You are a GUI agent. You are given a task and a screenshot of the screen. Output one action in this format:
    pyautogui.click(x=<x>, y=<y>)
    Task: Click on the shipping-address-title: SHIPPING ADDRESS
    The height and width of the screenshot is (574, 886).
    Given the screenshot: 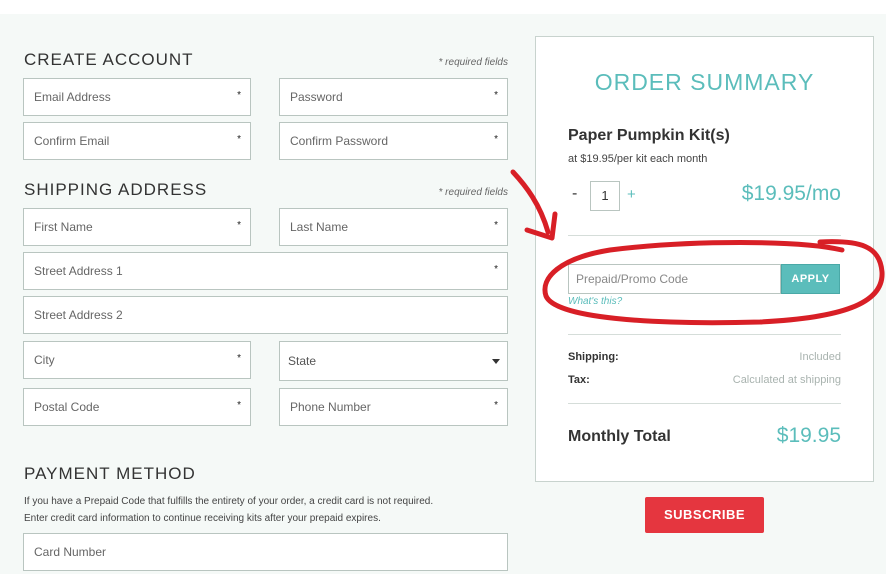 What is the action you would take?
    pyautogui.click(x=116, y=189)
    